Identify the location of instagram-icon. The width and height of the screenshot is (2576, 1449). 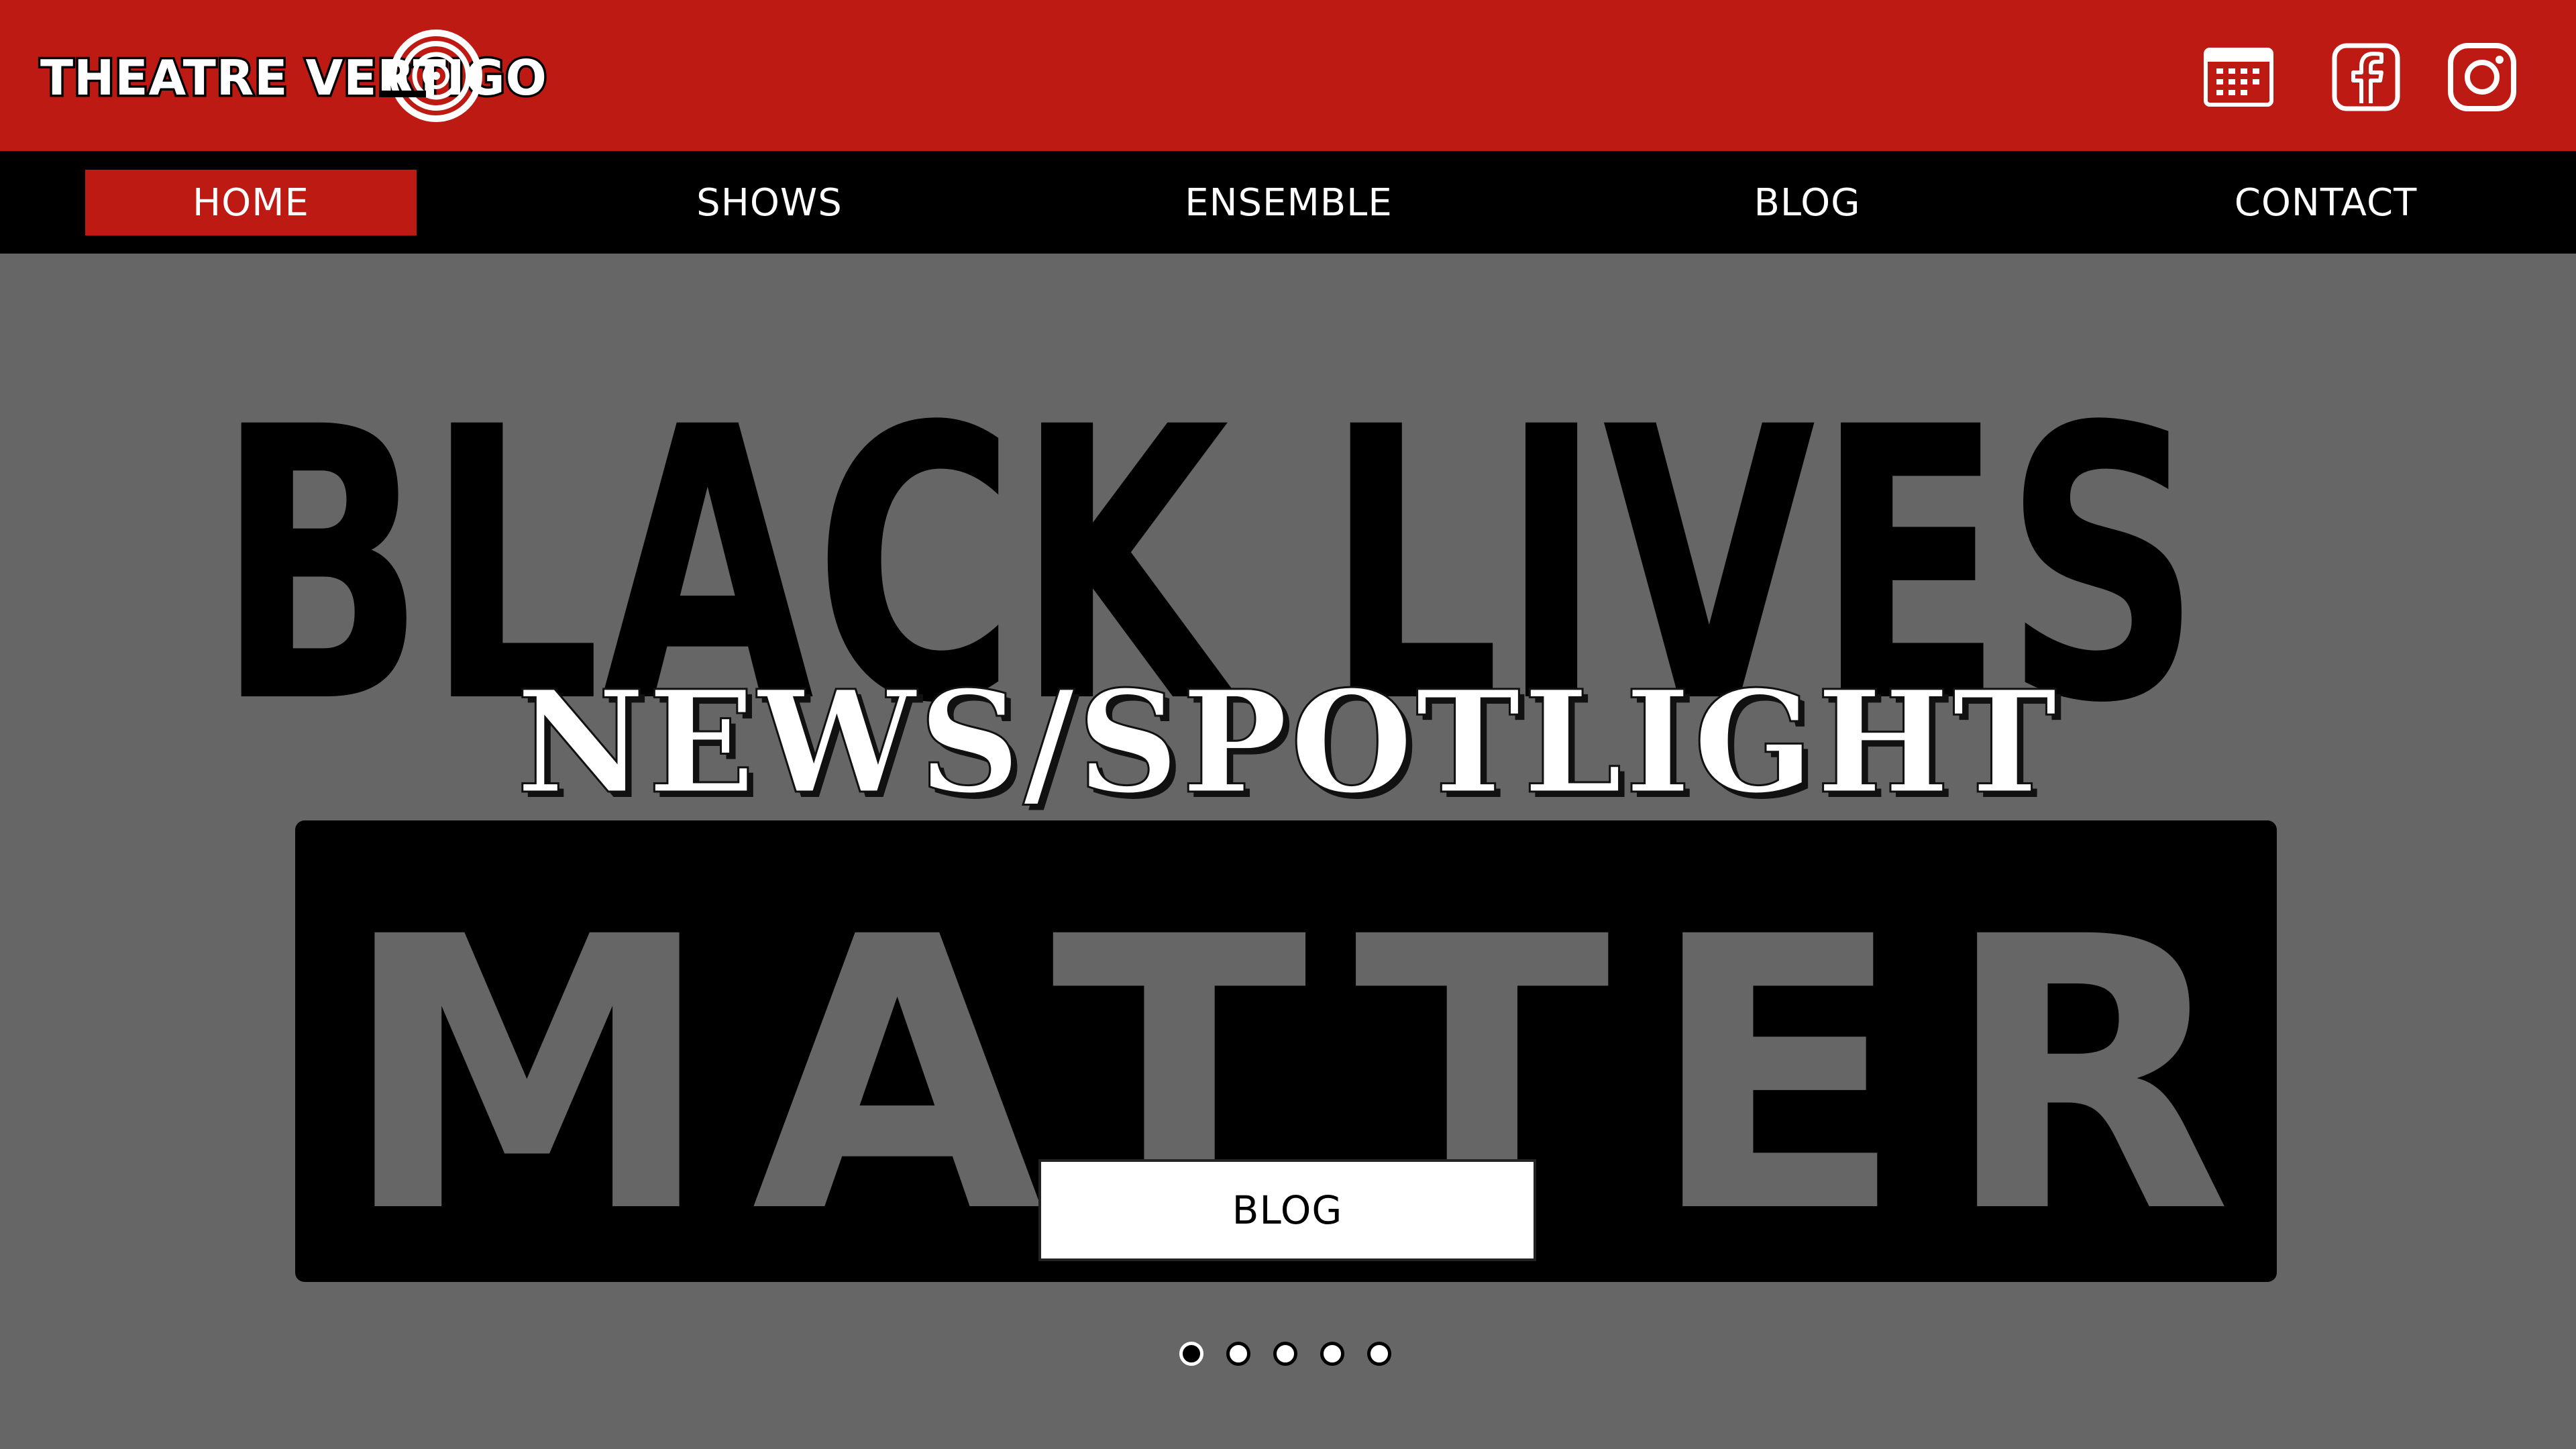
(2482, 77).